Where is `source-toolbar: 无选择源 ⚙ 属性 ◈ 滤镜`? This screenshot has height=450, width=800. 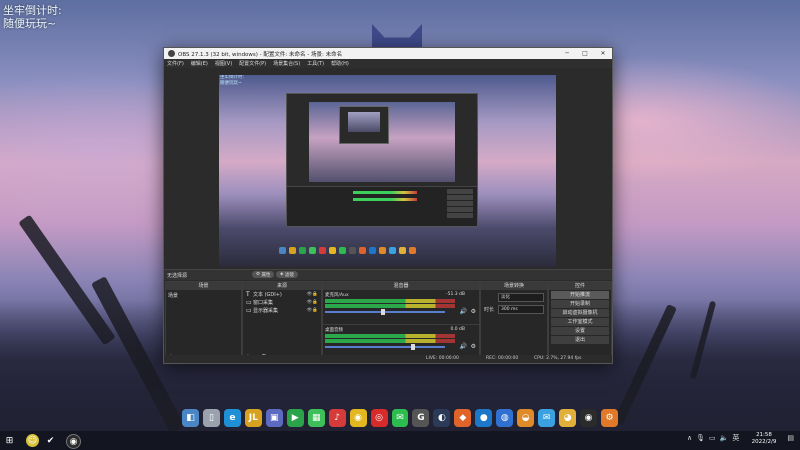
source-toolbar: 无选择源 ⚙ 属性 ◈ 滤镜 is located at coordinates (388, 274).